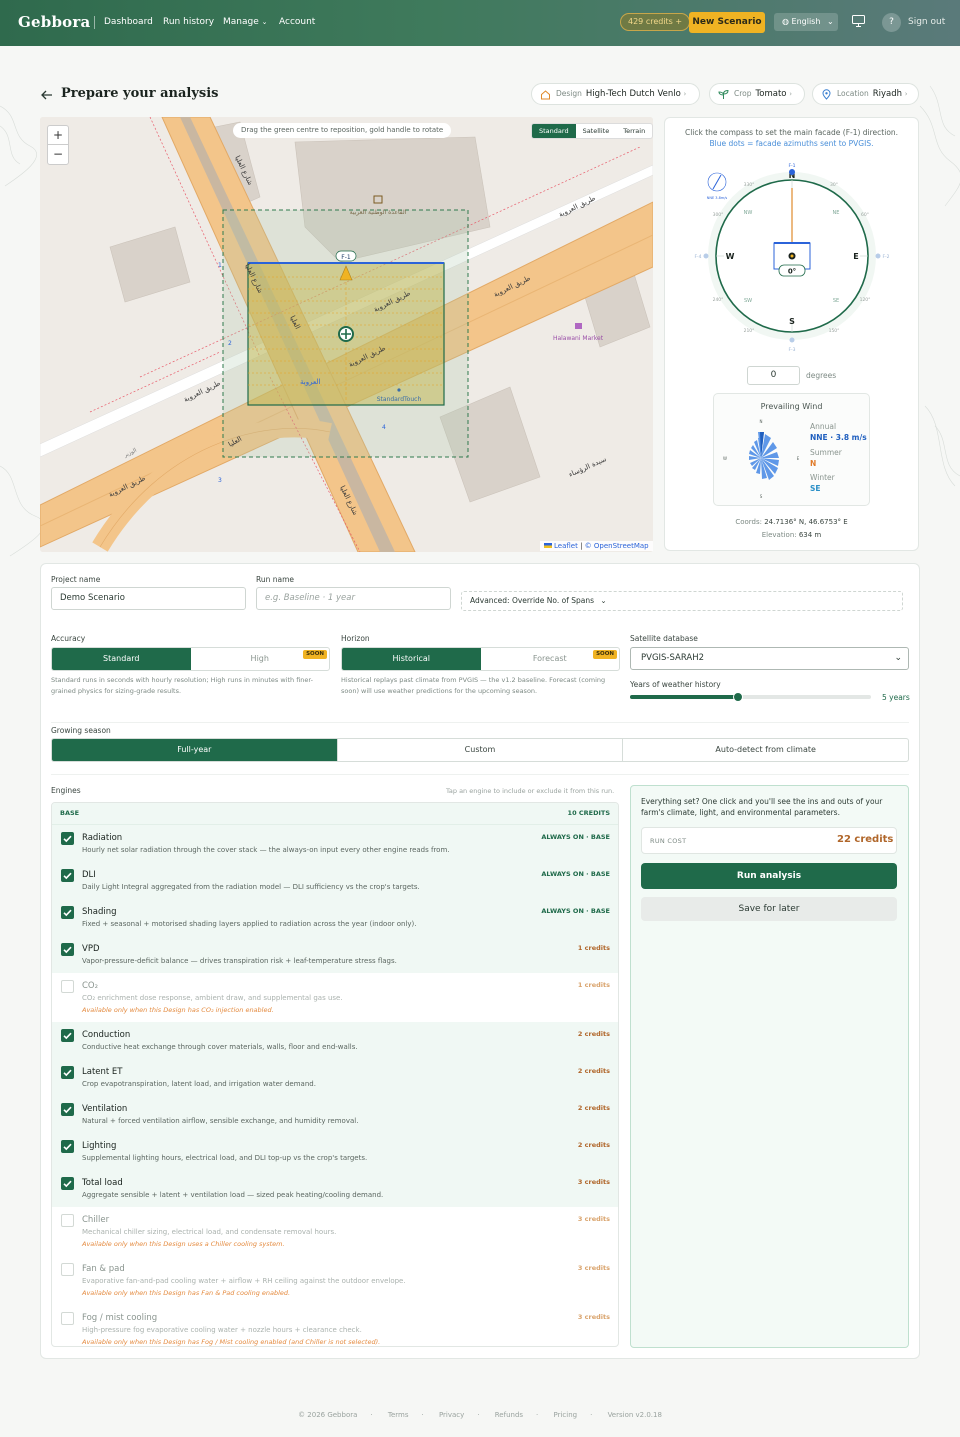  I want to click on save-for-later-button: Save for later, so click(769, 909).